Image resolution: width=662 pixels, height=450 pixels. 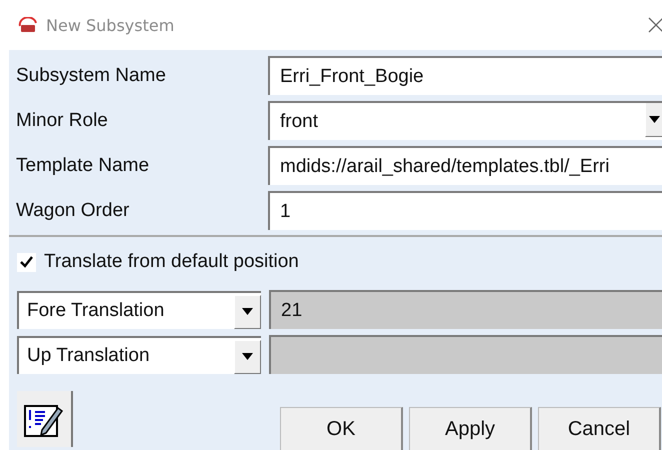 I want to click on input-field: 1, so click(x=465, y=210).